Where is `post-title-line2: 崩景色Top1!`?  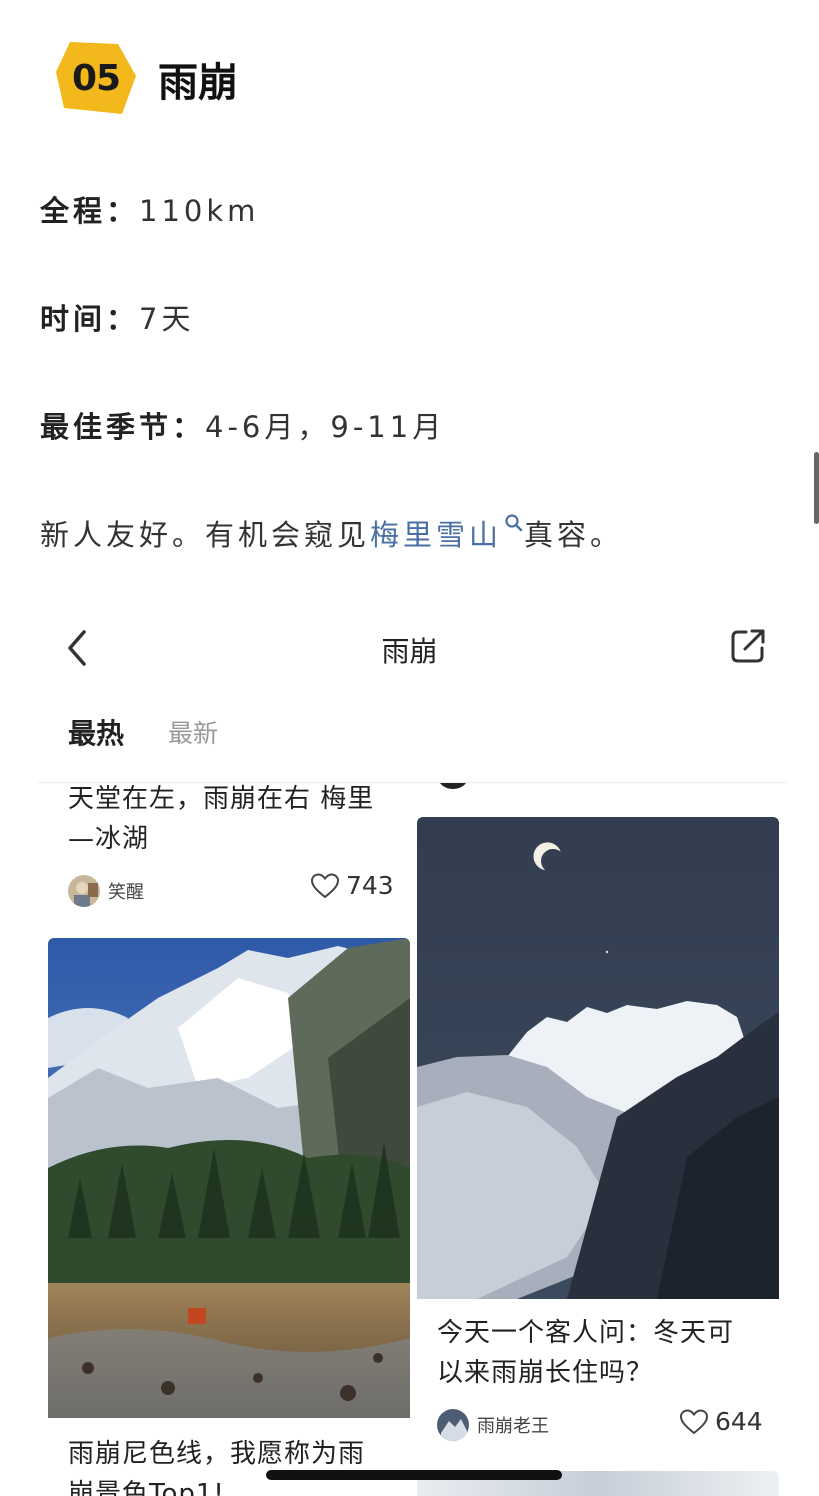
post-title-line2: 崩景色Top1! is located at coordinates (146, 1487).